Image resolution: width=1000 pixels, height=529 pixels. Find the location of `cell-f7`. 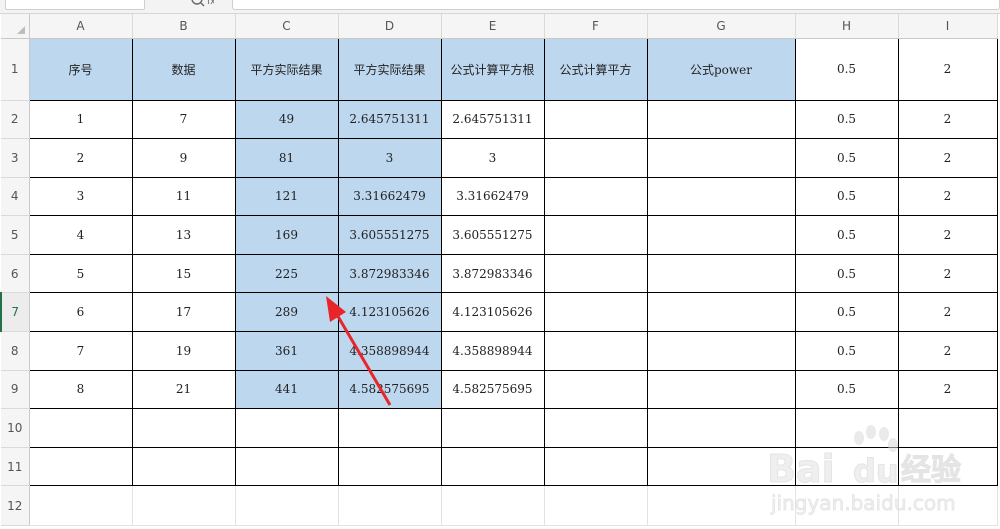

cell-f7 is located at coordinates (595, 312).